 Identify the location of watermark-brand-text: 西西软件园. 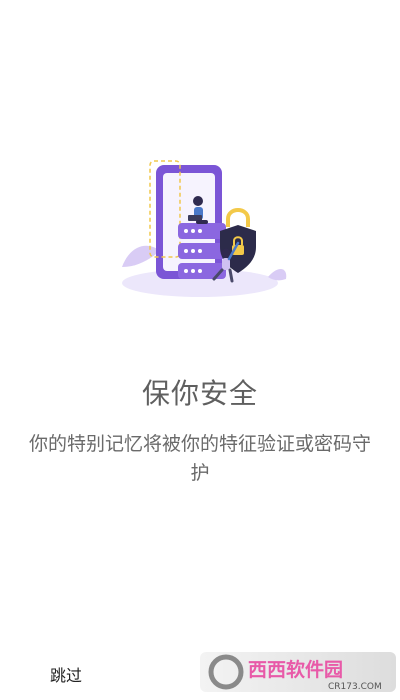
(295, 669).